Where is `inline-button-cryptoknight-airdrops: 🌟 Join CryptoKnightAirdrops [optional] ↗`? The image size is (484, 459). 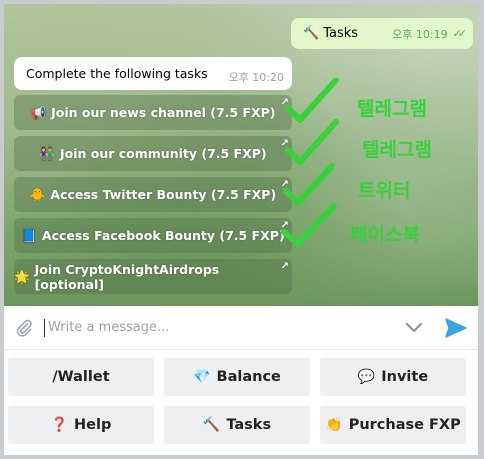 inline-button-cryptoknight-airdrops: 🌟 Join CryptoKnightAirdrops [optional] ↗ is located at coordinates (153, 276).